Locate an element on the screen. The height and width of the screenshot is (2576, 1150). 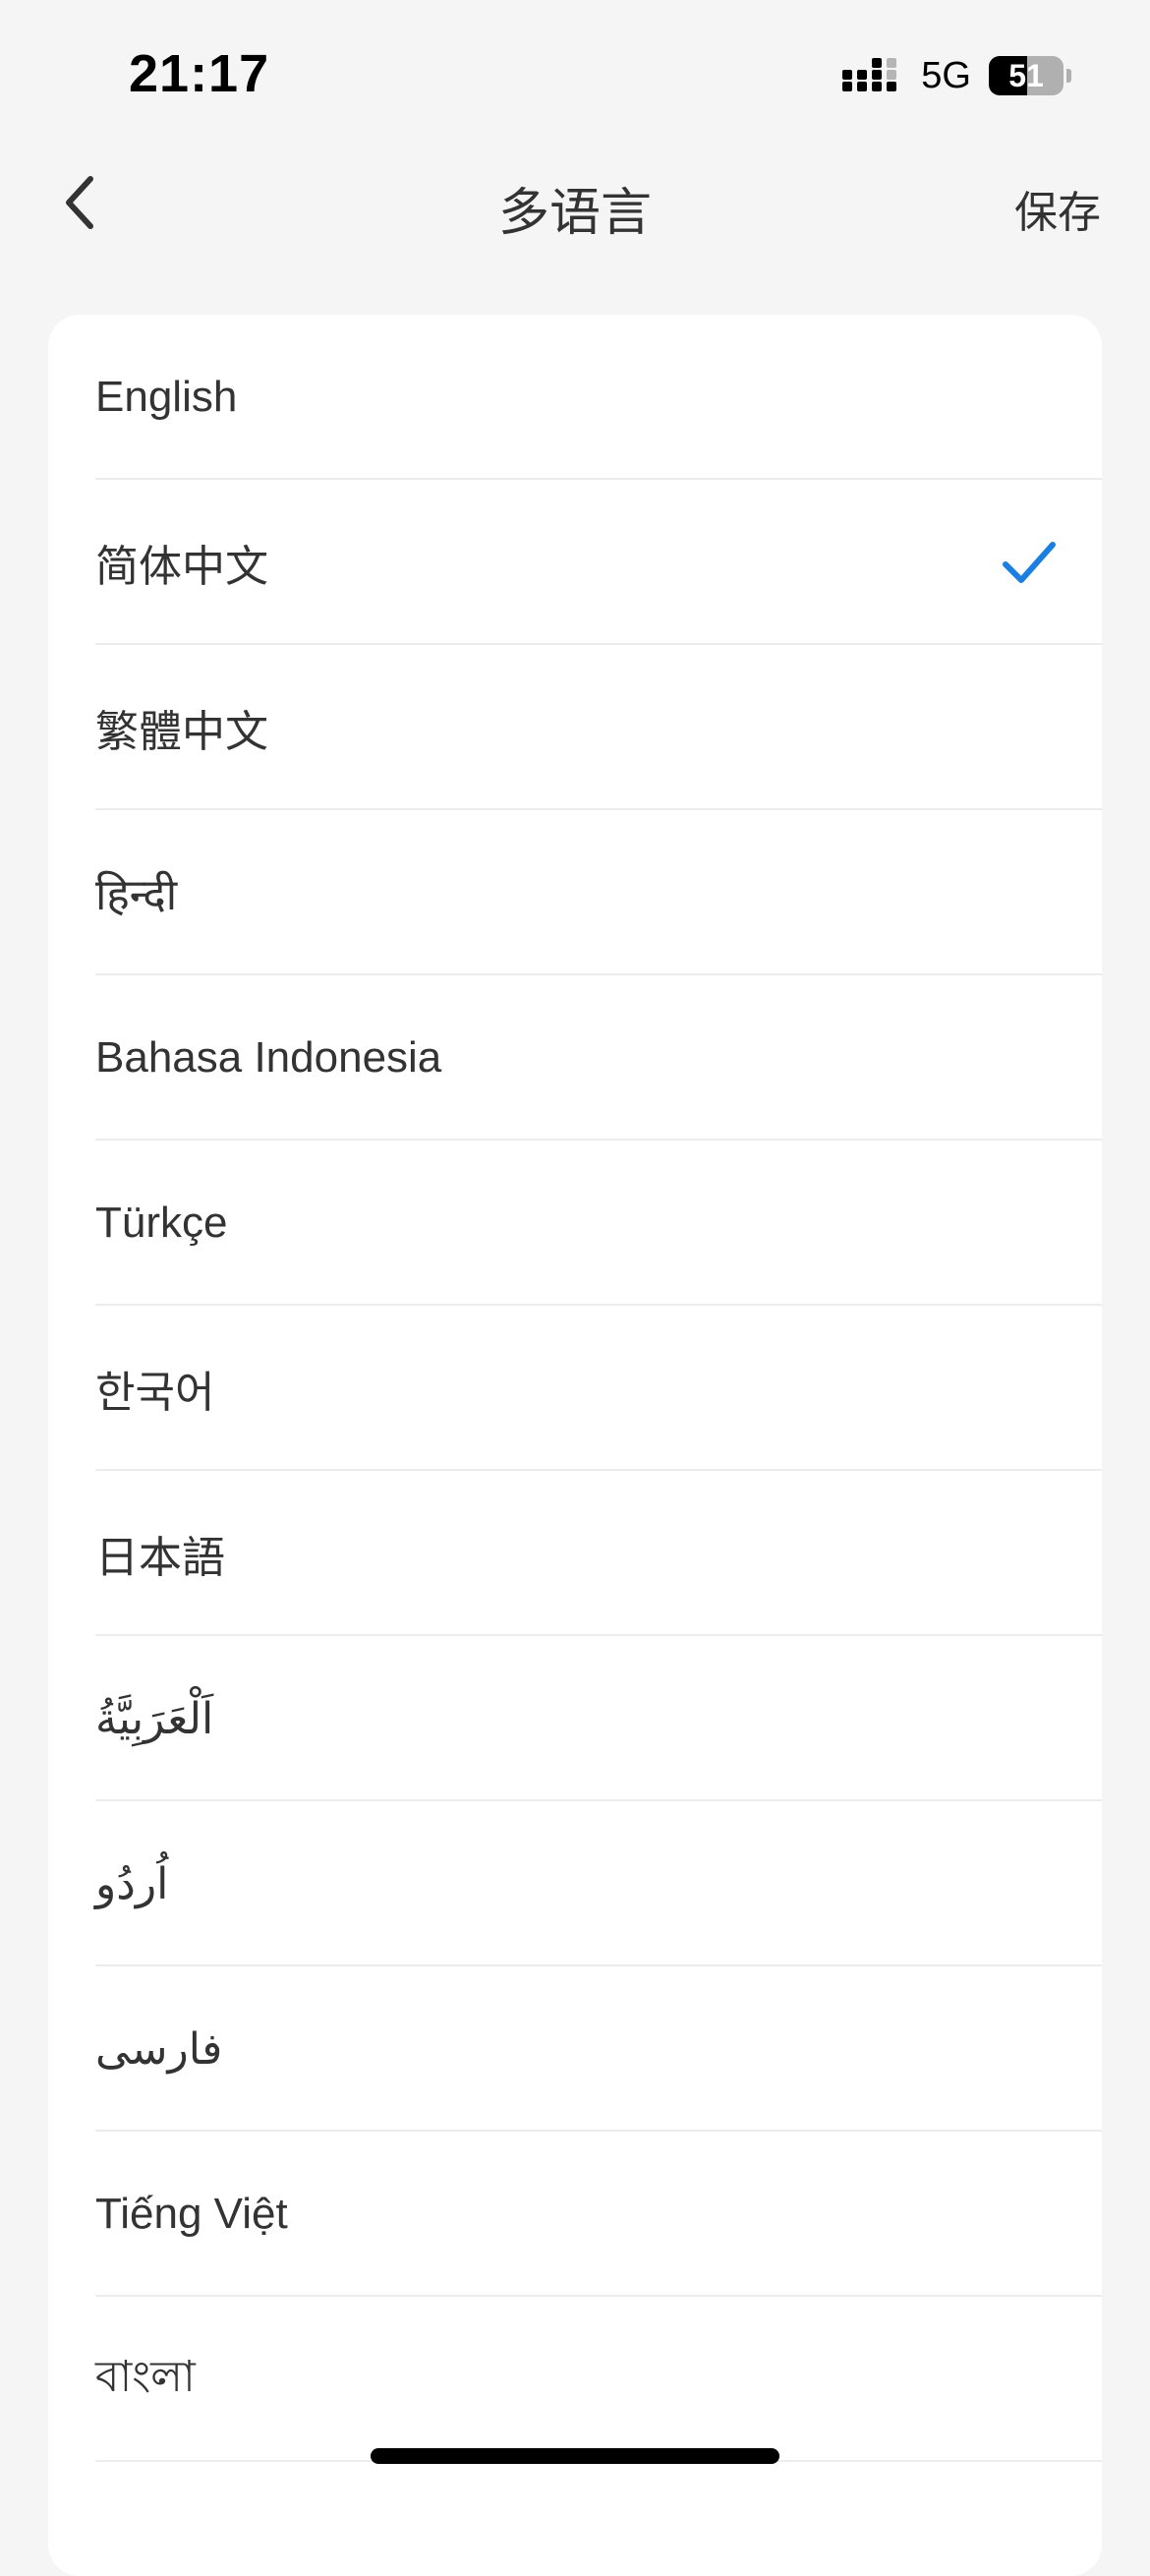
language-option: हिन्दी is located at coordinates (575, 892).